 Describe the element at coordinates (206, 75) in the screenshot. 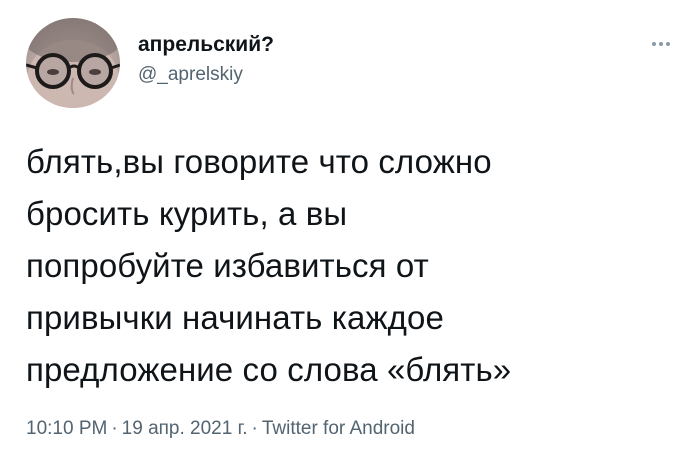

I see `author-handle: @_aprelskiy` at that location.